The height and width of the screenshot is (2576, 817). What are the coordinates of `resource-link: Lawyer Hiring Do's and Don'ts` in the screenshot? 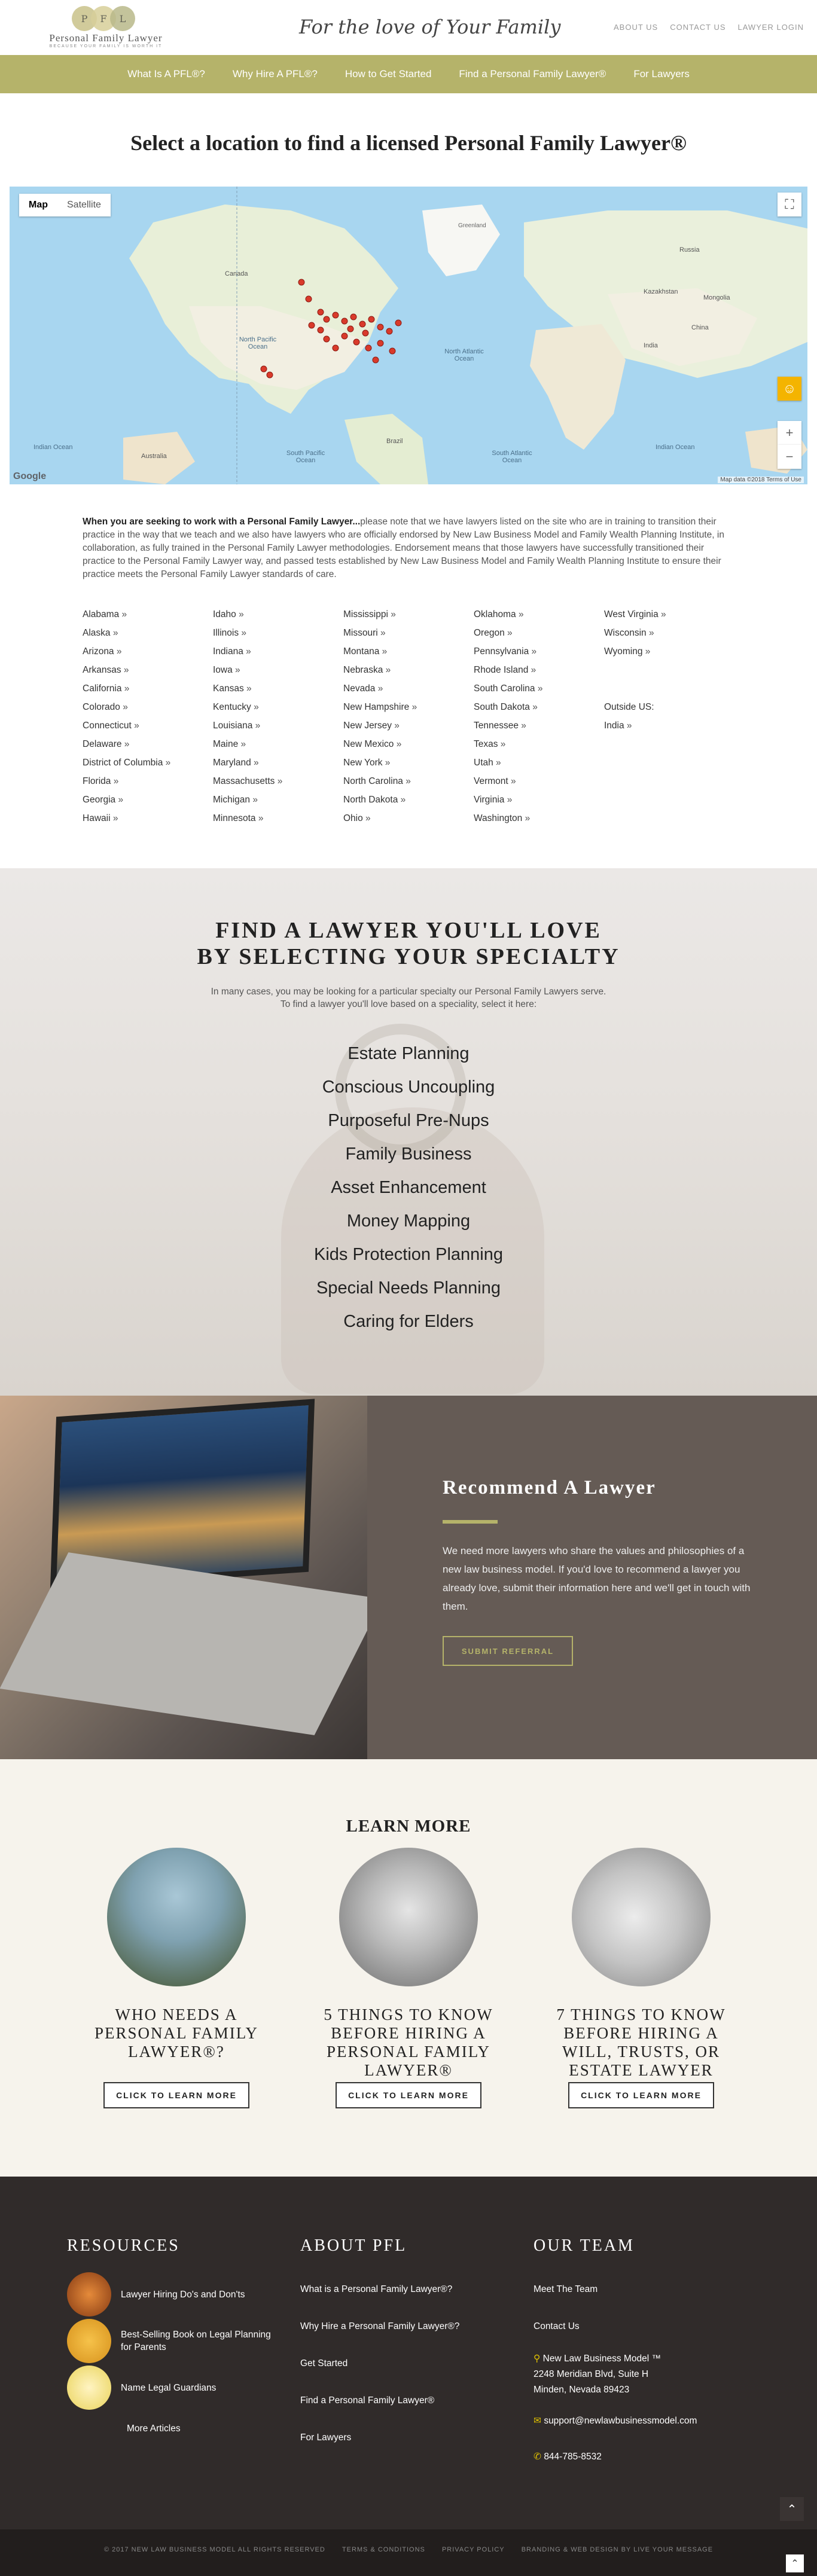 It's located at (183, 2294).